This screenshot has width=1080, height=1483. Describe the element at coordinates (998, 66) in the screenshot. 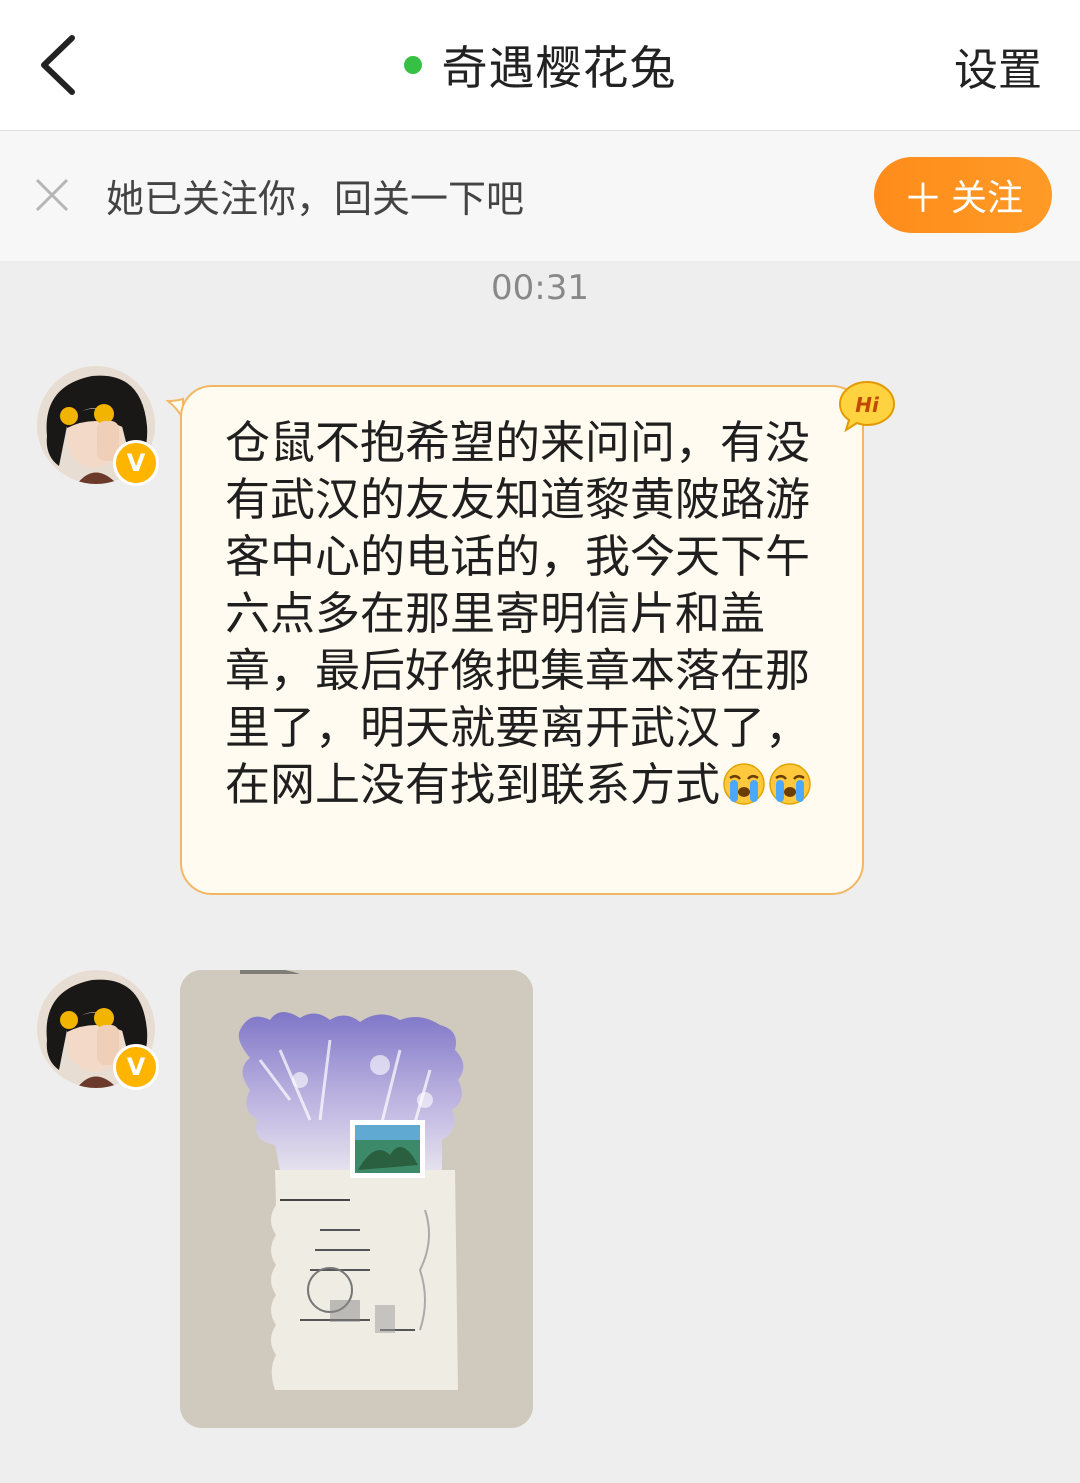

I see `settings-button: 设置` at that location.